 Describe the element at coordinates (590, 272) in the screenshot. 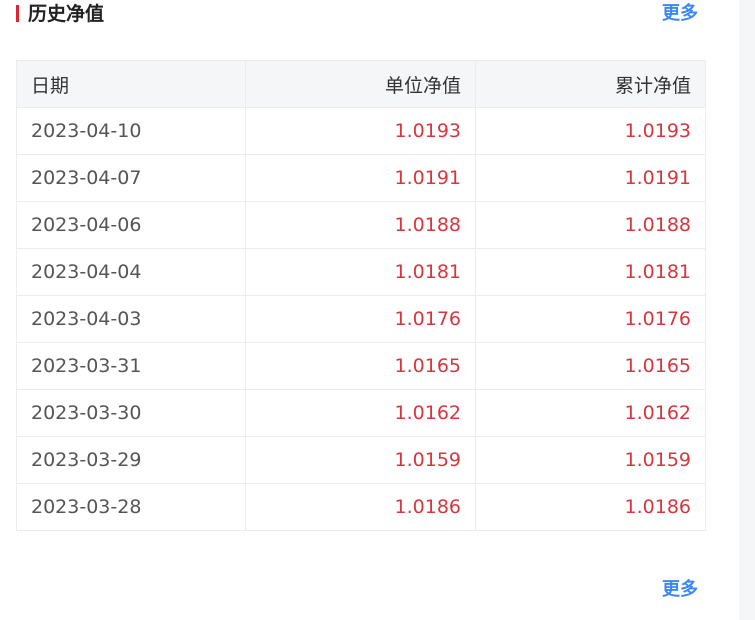

I see `row-cumulative-nav: 1.0181` at that location.